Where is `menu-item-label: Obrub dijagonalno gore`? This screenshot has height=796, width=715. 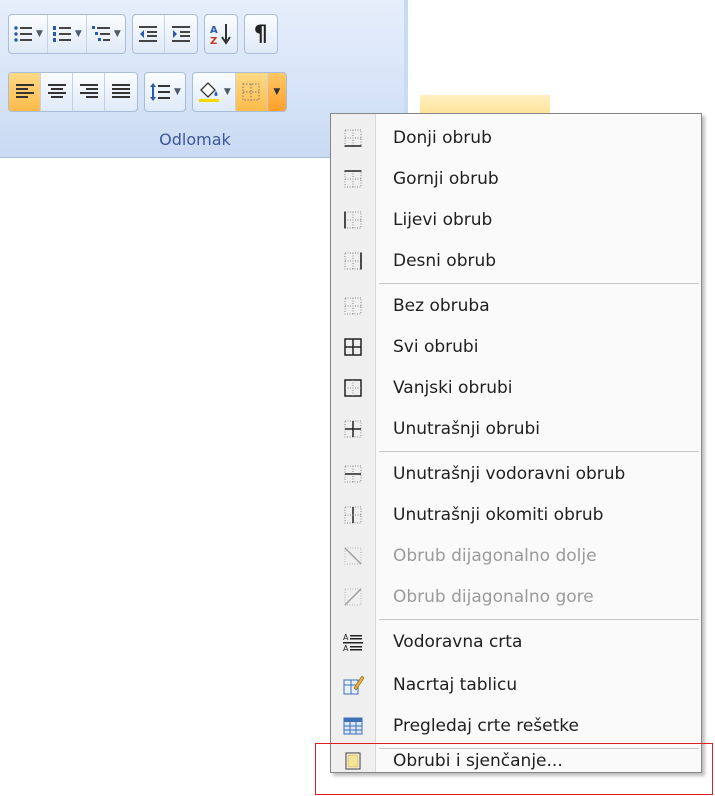 menu-item-label: Obrub dijagonalno gore is located at coordinates (493, 597).